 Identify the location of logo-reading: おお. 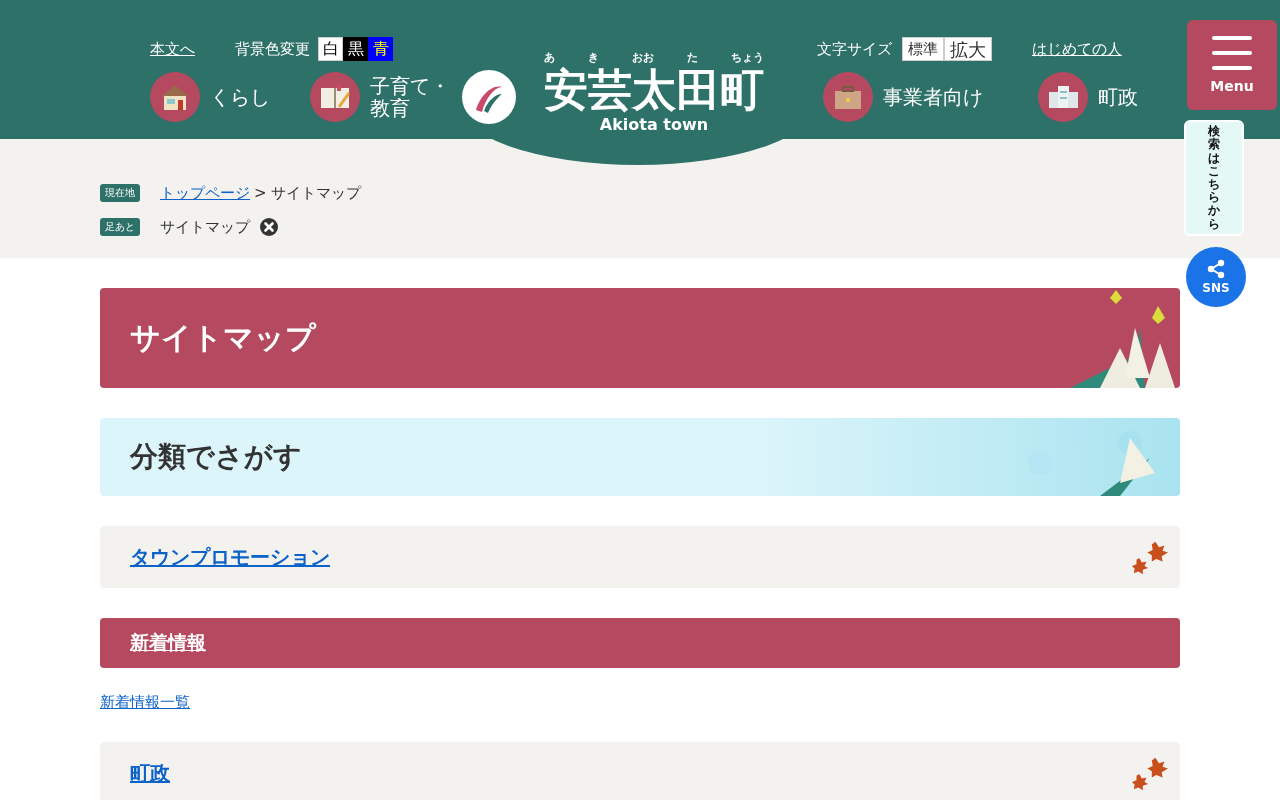
(643, 57).